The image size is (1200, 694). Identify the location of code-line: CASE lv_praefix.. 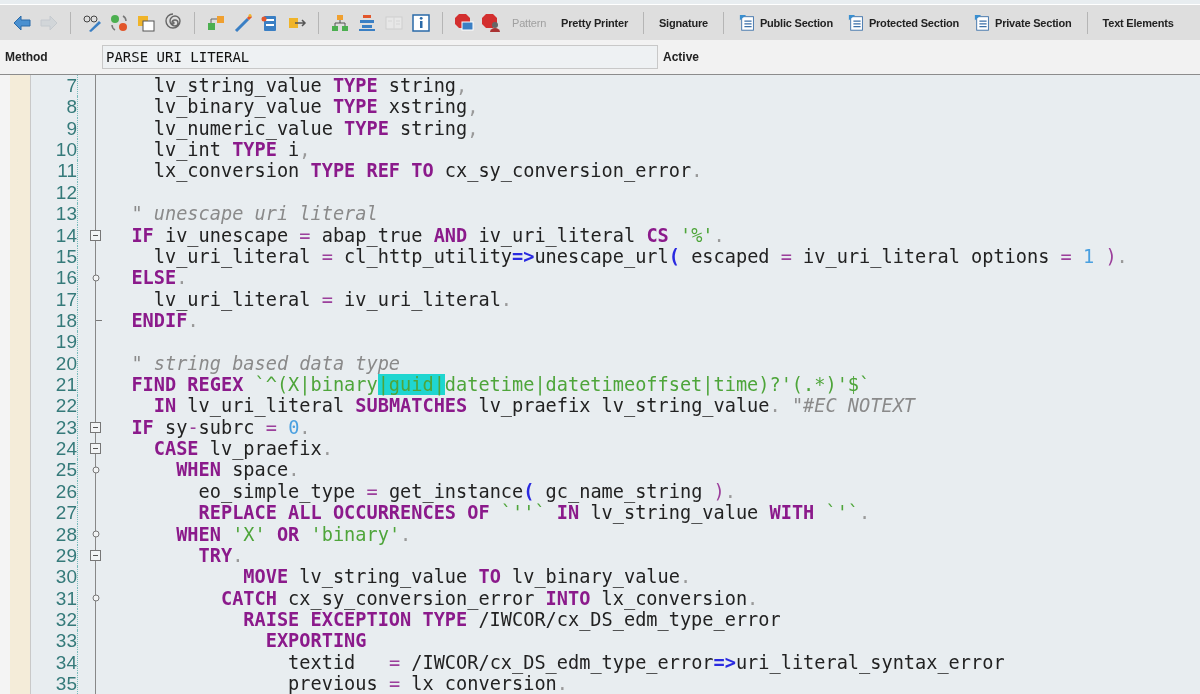
(242, 449).